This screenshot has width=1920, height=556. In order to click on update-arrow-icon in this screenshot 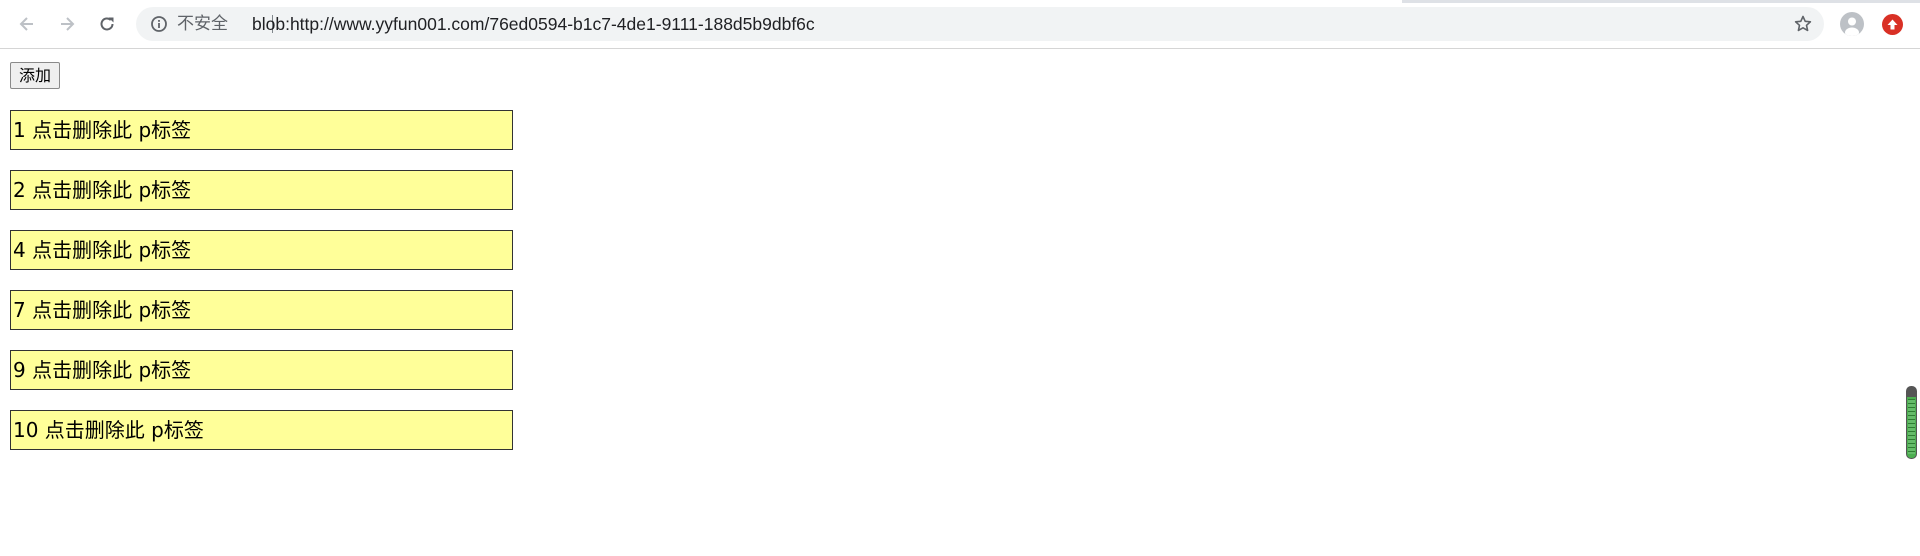, I will do `click(1892, 24)`.